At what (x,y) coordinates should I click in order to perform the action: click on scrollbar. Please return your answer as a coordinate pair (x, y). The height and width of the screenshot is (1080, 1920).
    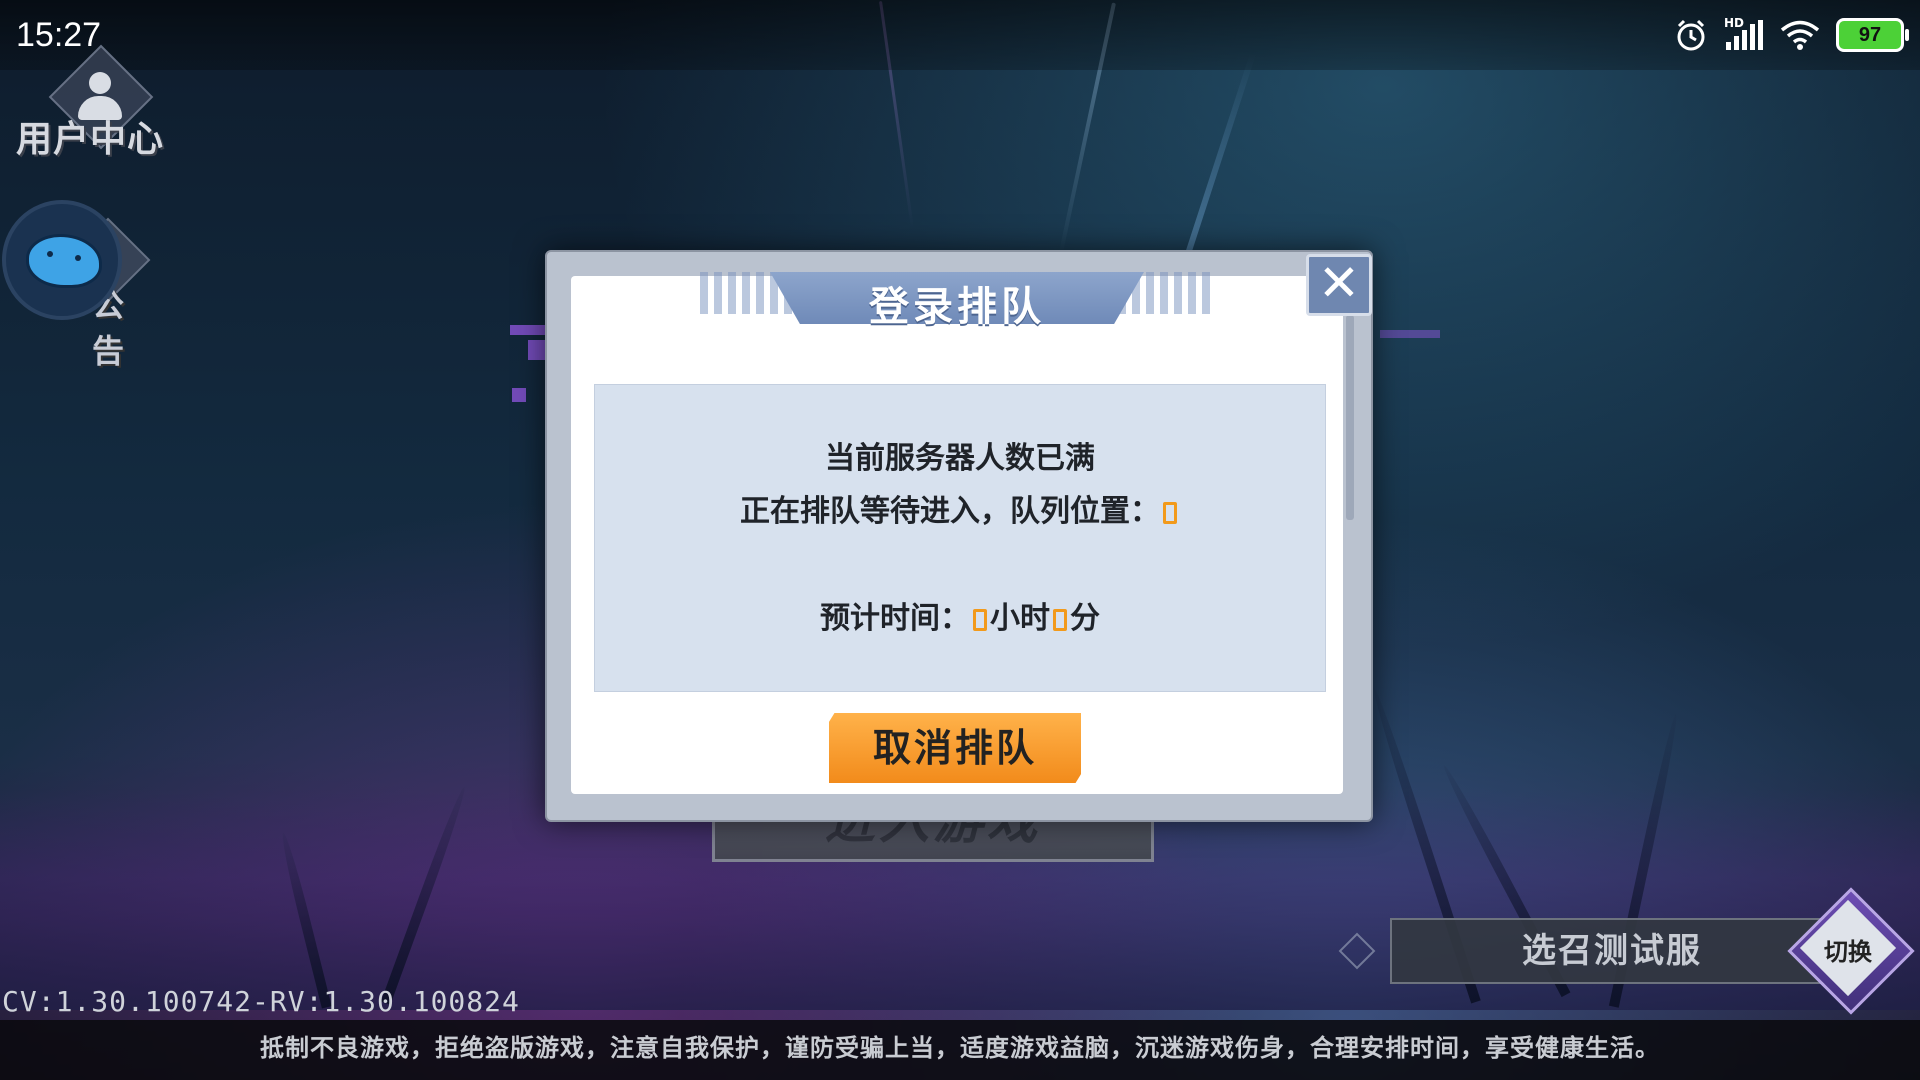
    Looking at the image, I should click on (1350, 417).